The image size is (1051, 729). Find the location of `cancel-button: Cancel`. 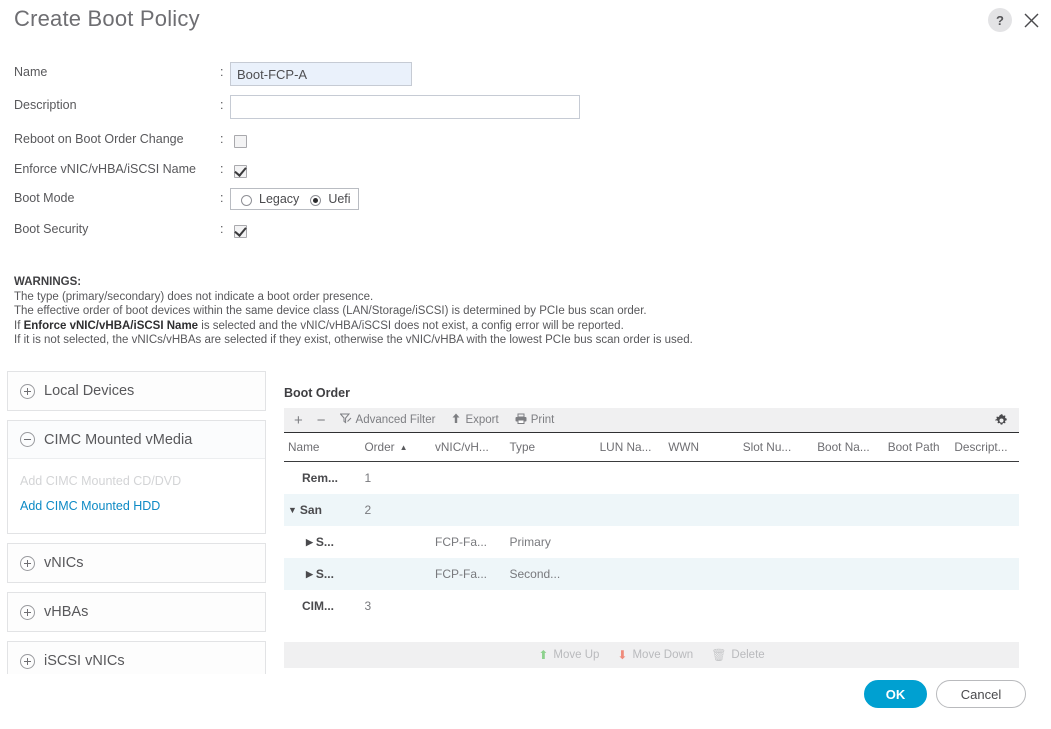

cancel-button: Cancel is located at coordinates (981, 694).